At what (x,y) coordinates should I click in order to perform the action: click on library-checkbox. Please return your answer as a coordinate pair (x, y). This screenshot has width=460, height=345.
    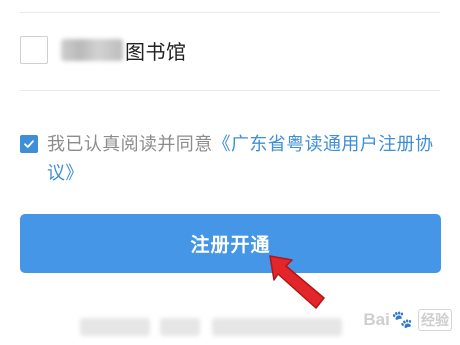
    Looking at the image, I should click on (34, 50).